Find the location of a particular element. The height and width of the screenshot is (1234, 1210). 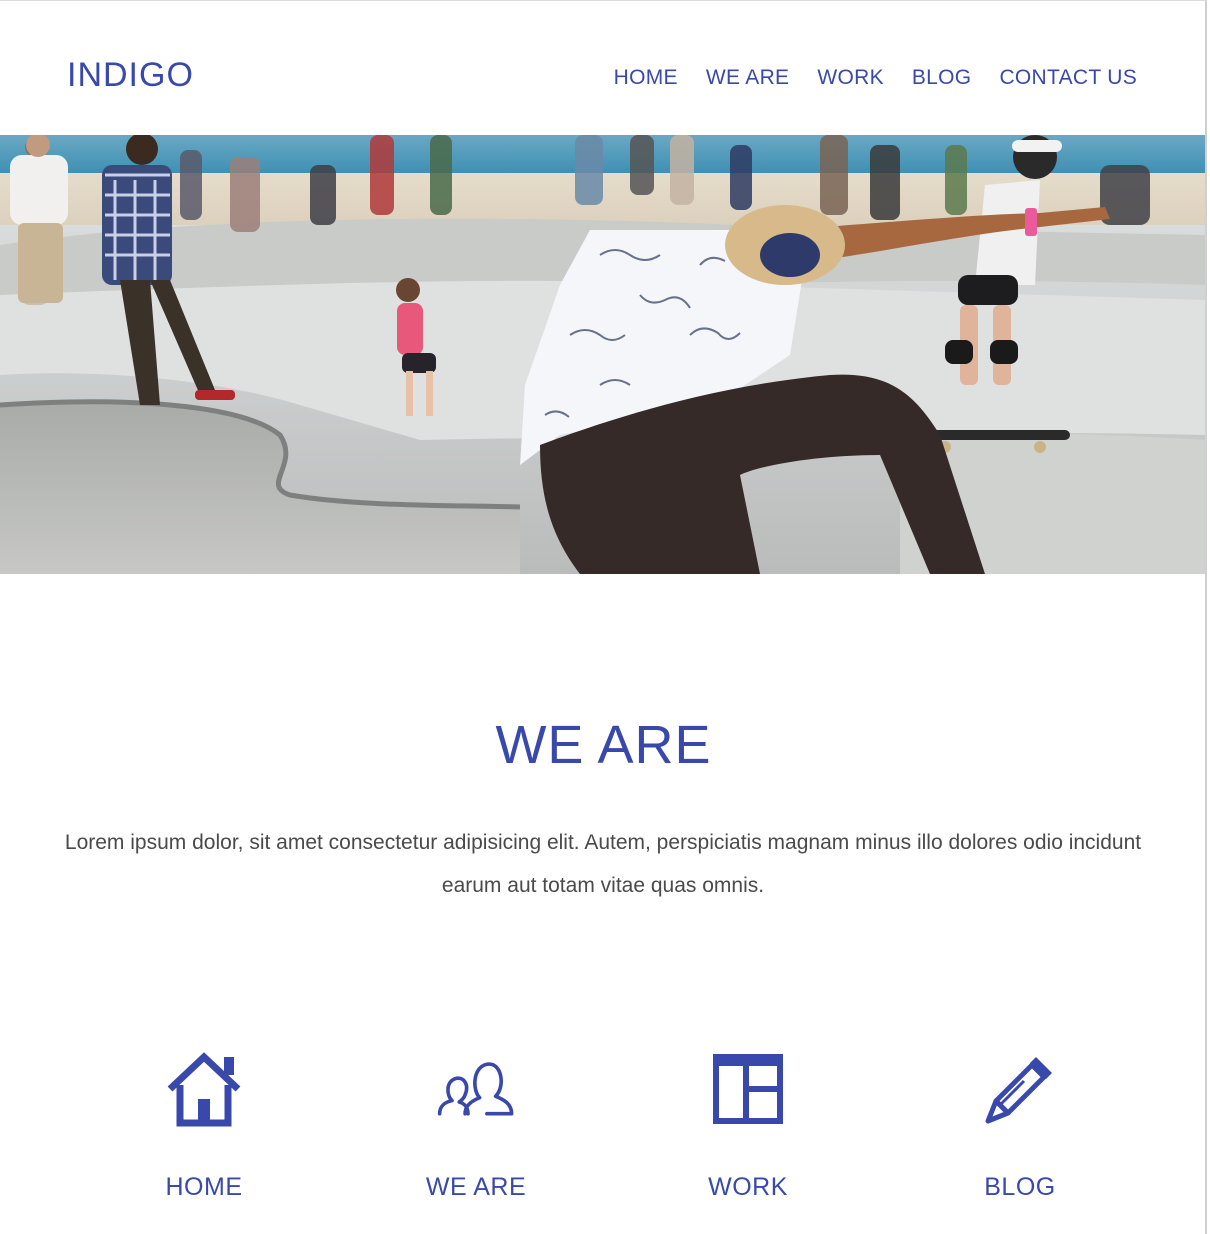

feature-work: WORK is located at coordinates (748, 1134).